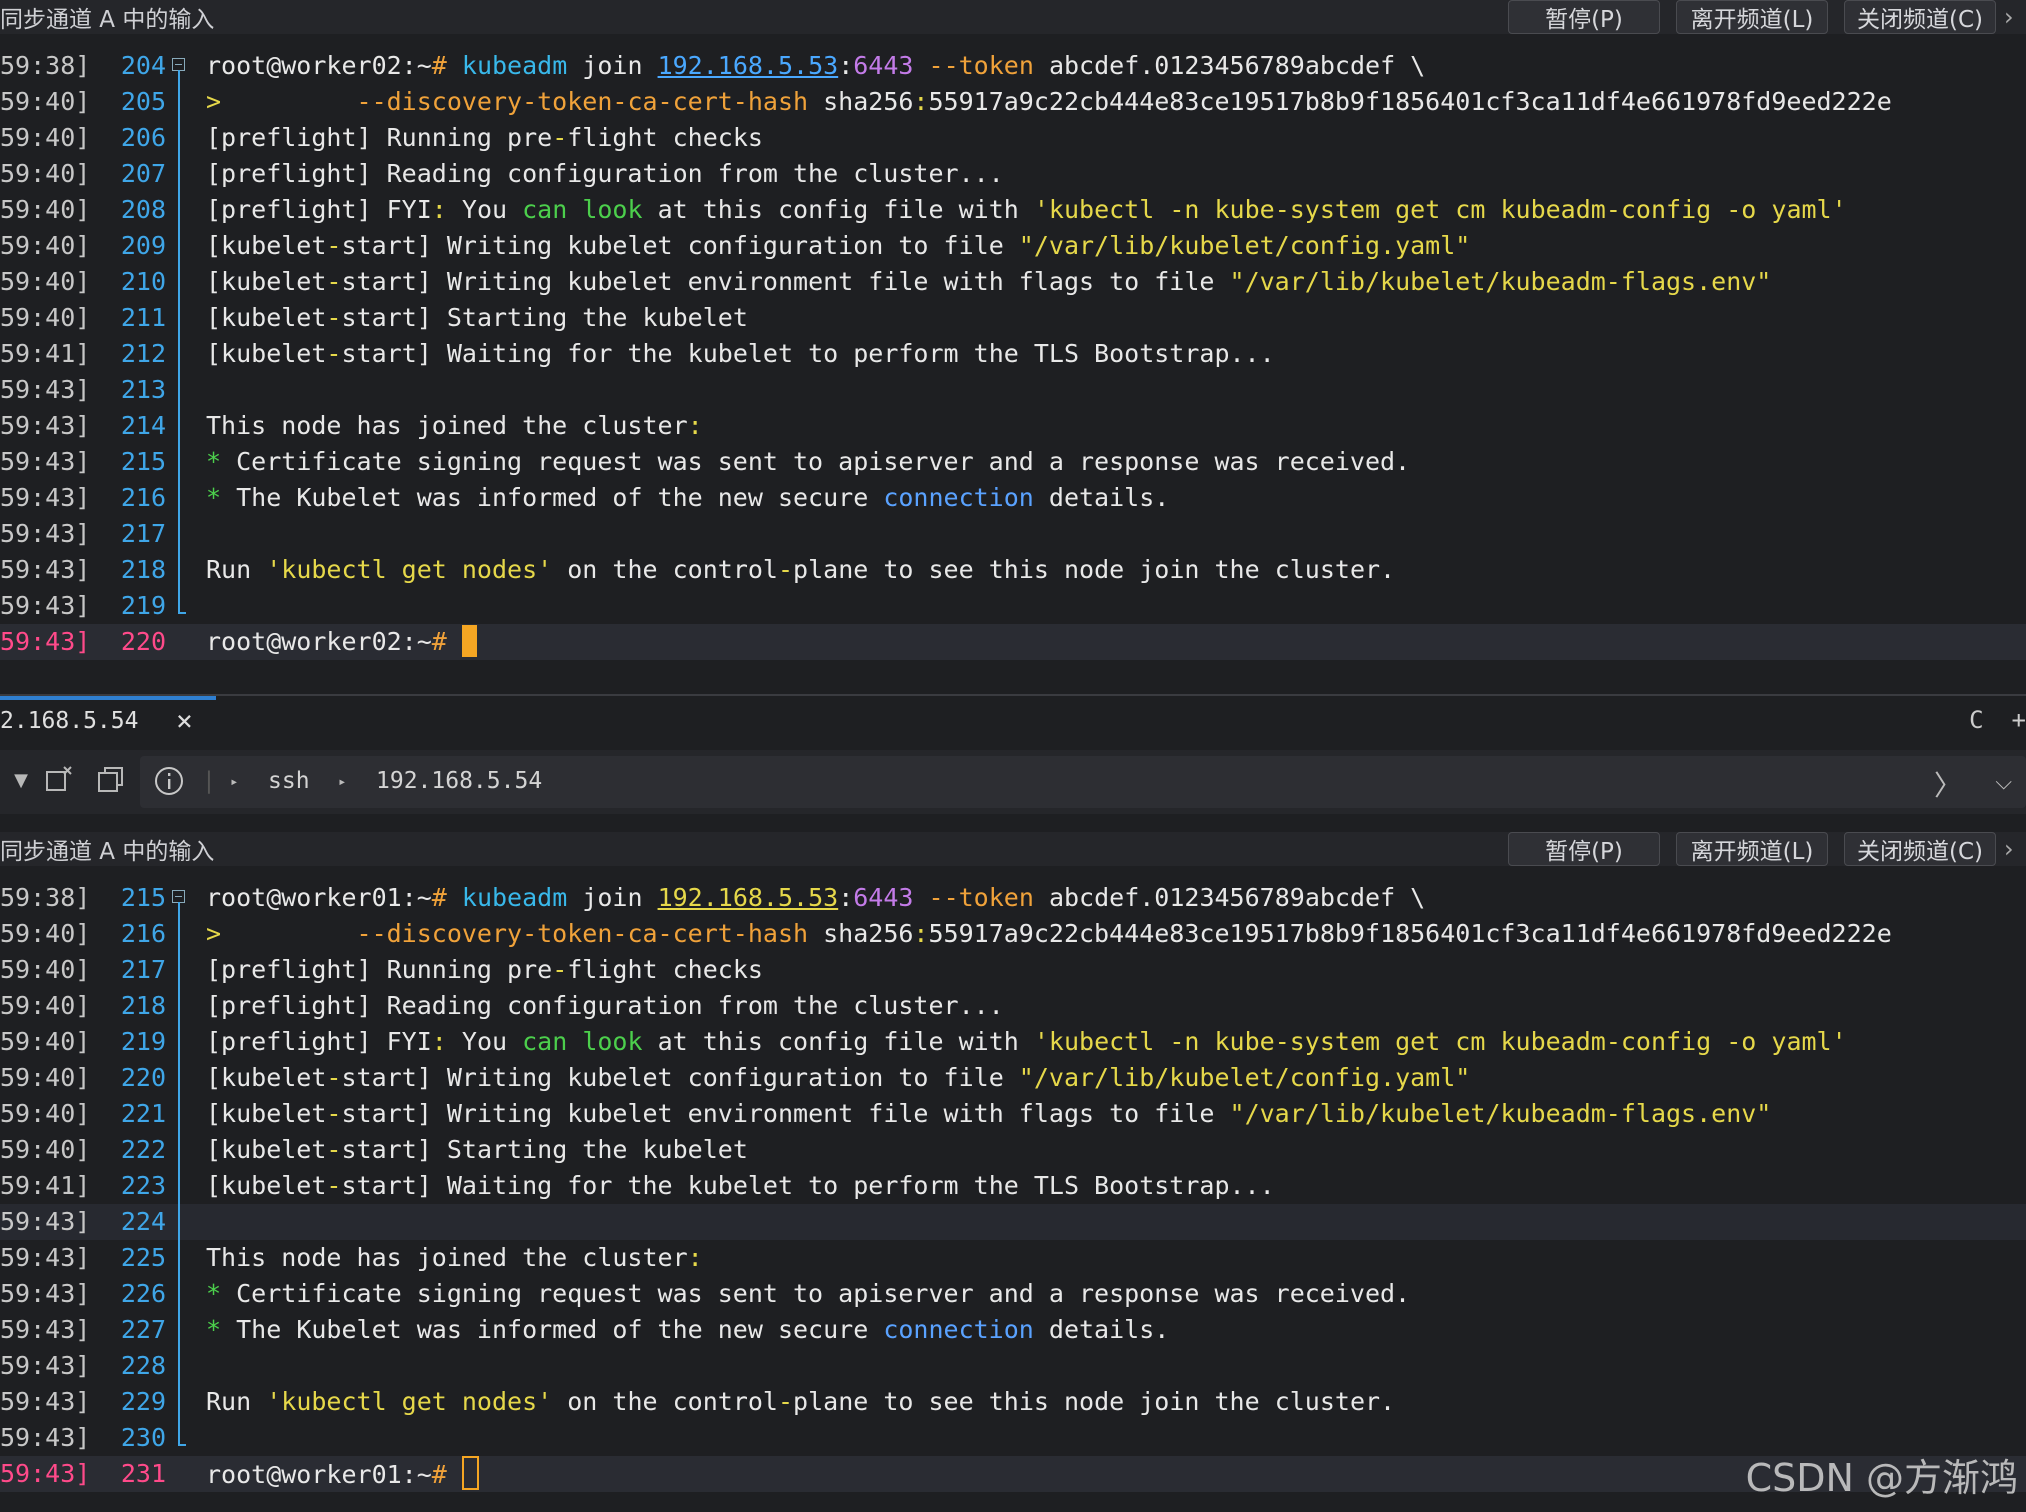 This screenshot has width=2026, height=1512. Describe the element at coordinates (319, 897) in the screenshot. I see `text-segment: root@worker01:~` at that location.